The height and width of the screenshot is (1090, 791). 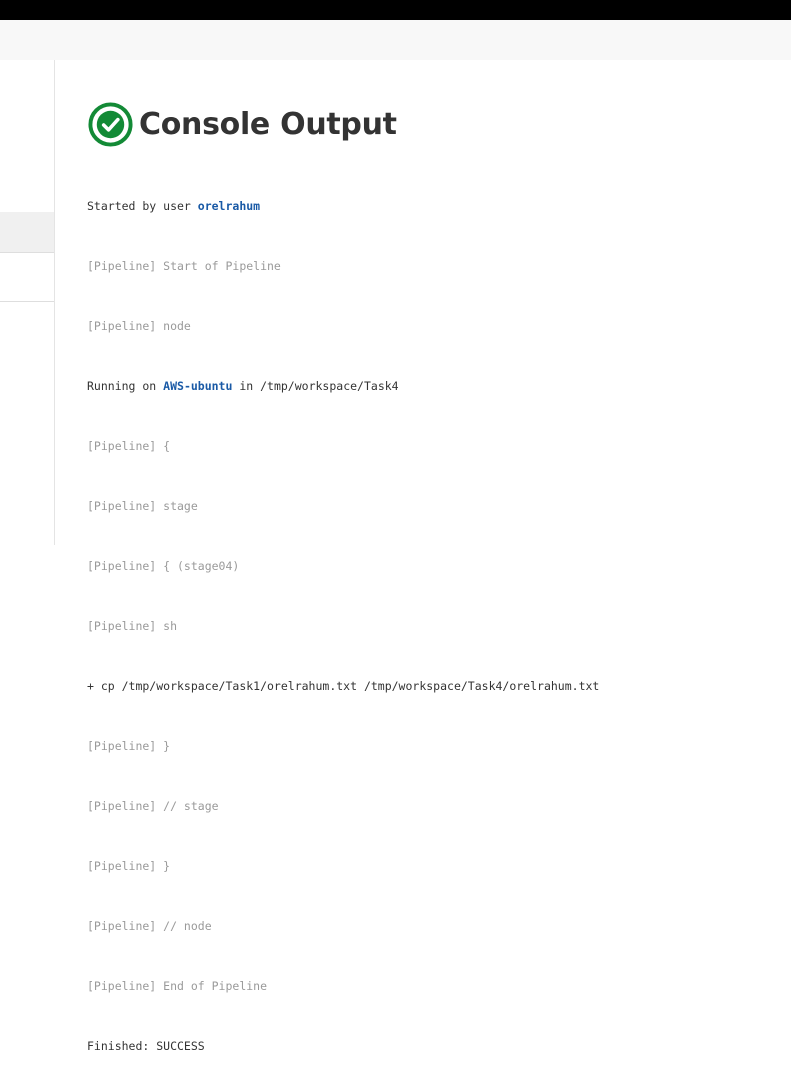 What do you see at coordinates (153, 806) in the screenshot?
I see `console-line: [Pipeline] // stage` at bounding box center [153, 806].